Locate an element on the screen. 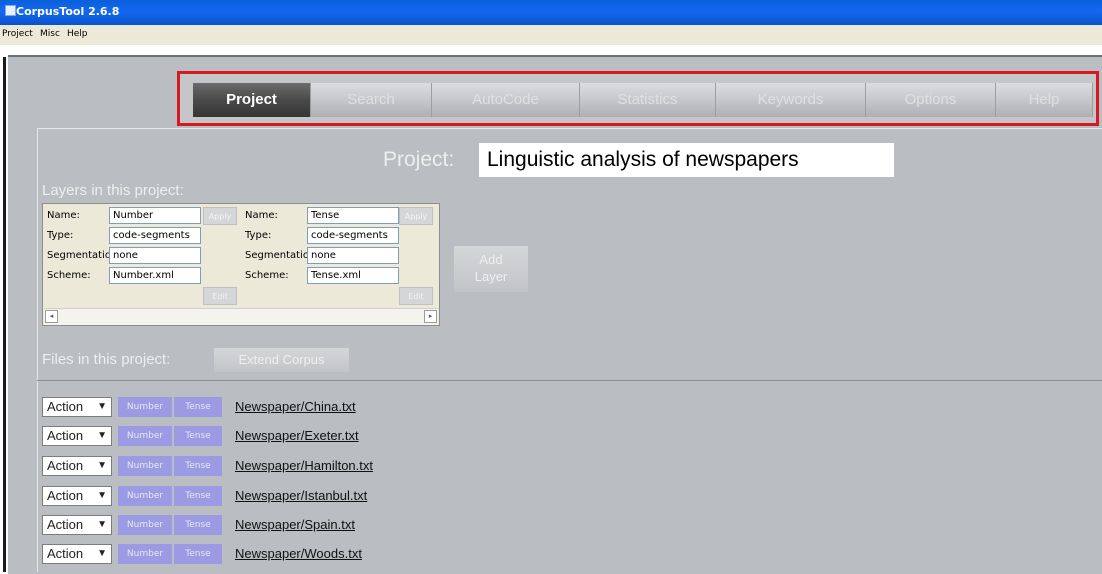 This screenshot has height=574, width=1102. tab-search: Search is located at coordinates (371, 100).